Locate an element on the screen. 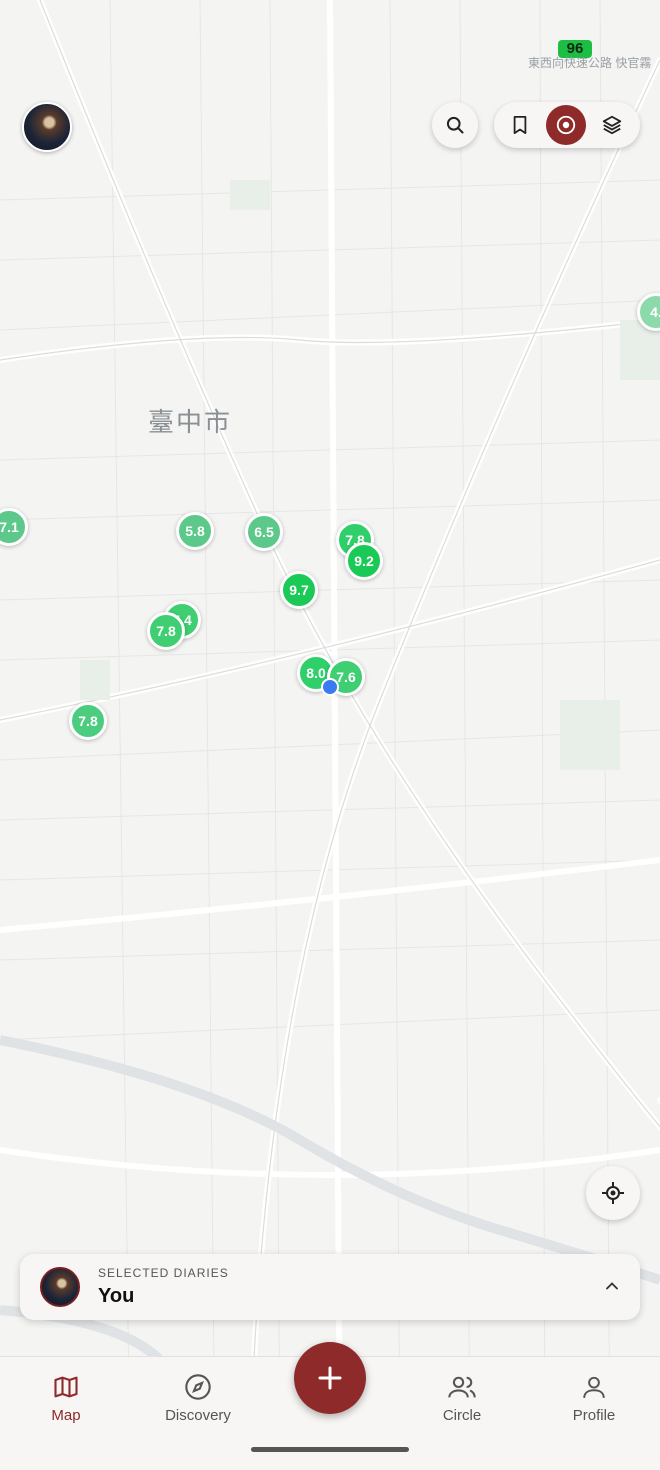 The image size is (660, 1470). user-avatar is located at coordinates (47, 127).